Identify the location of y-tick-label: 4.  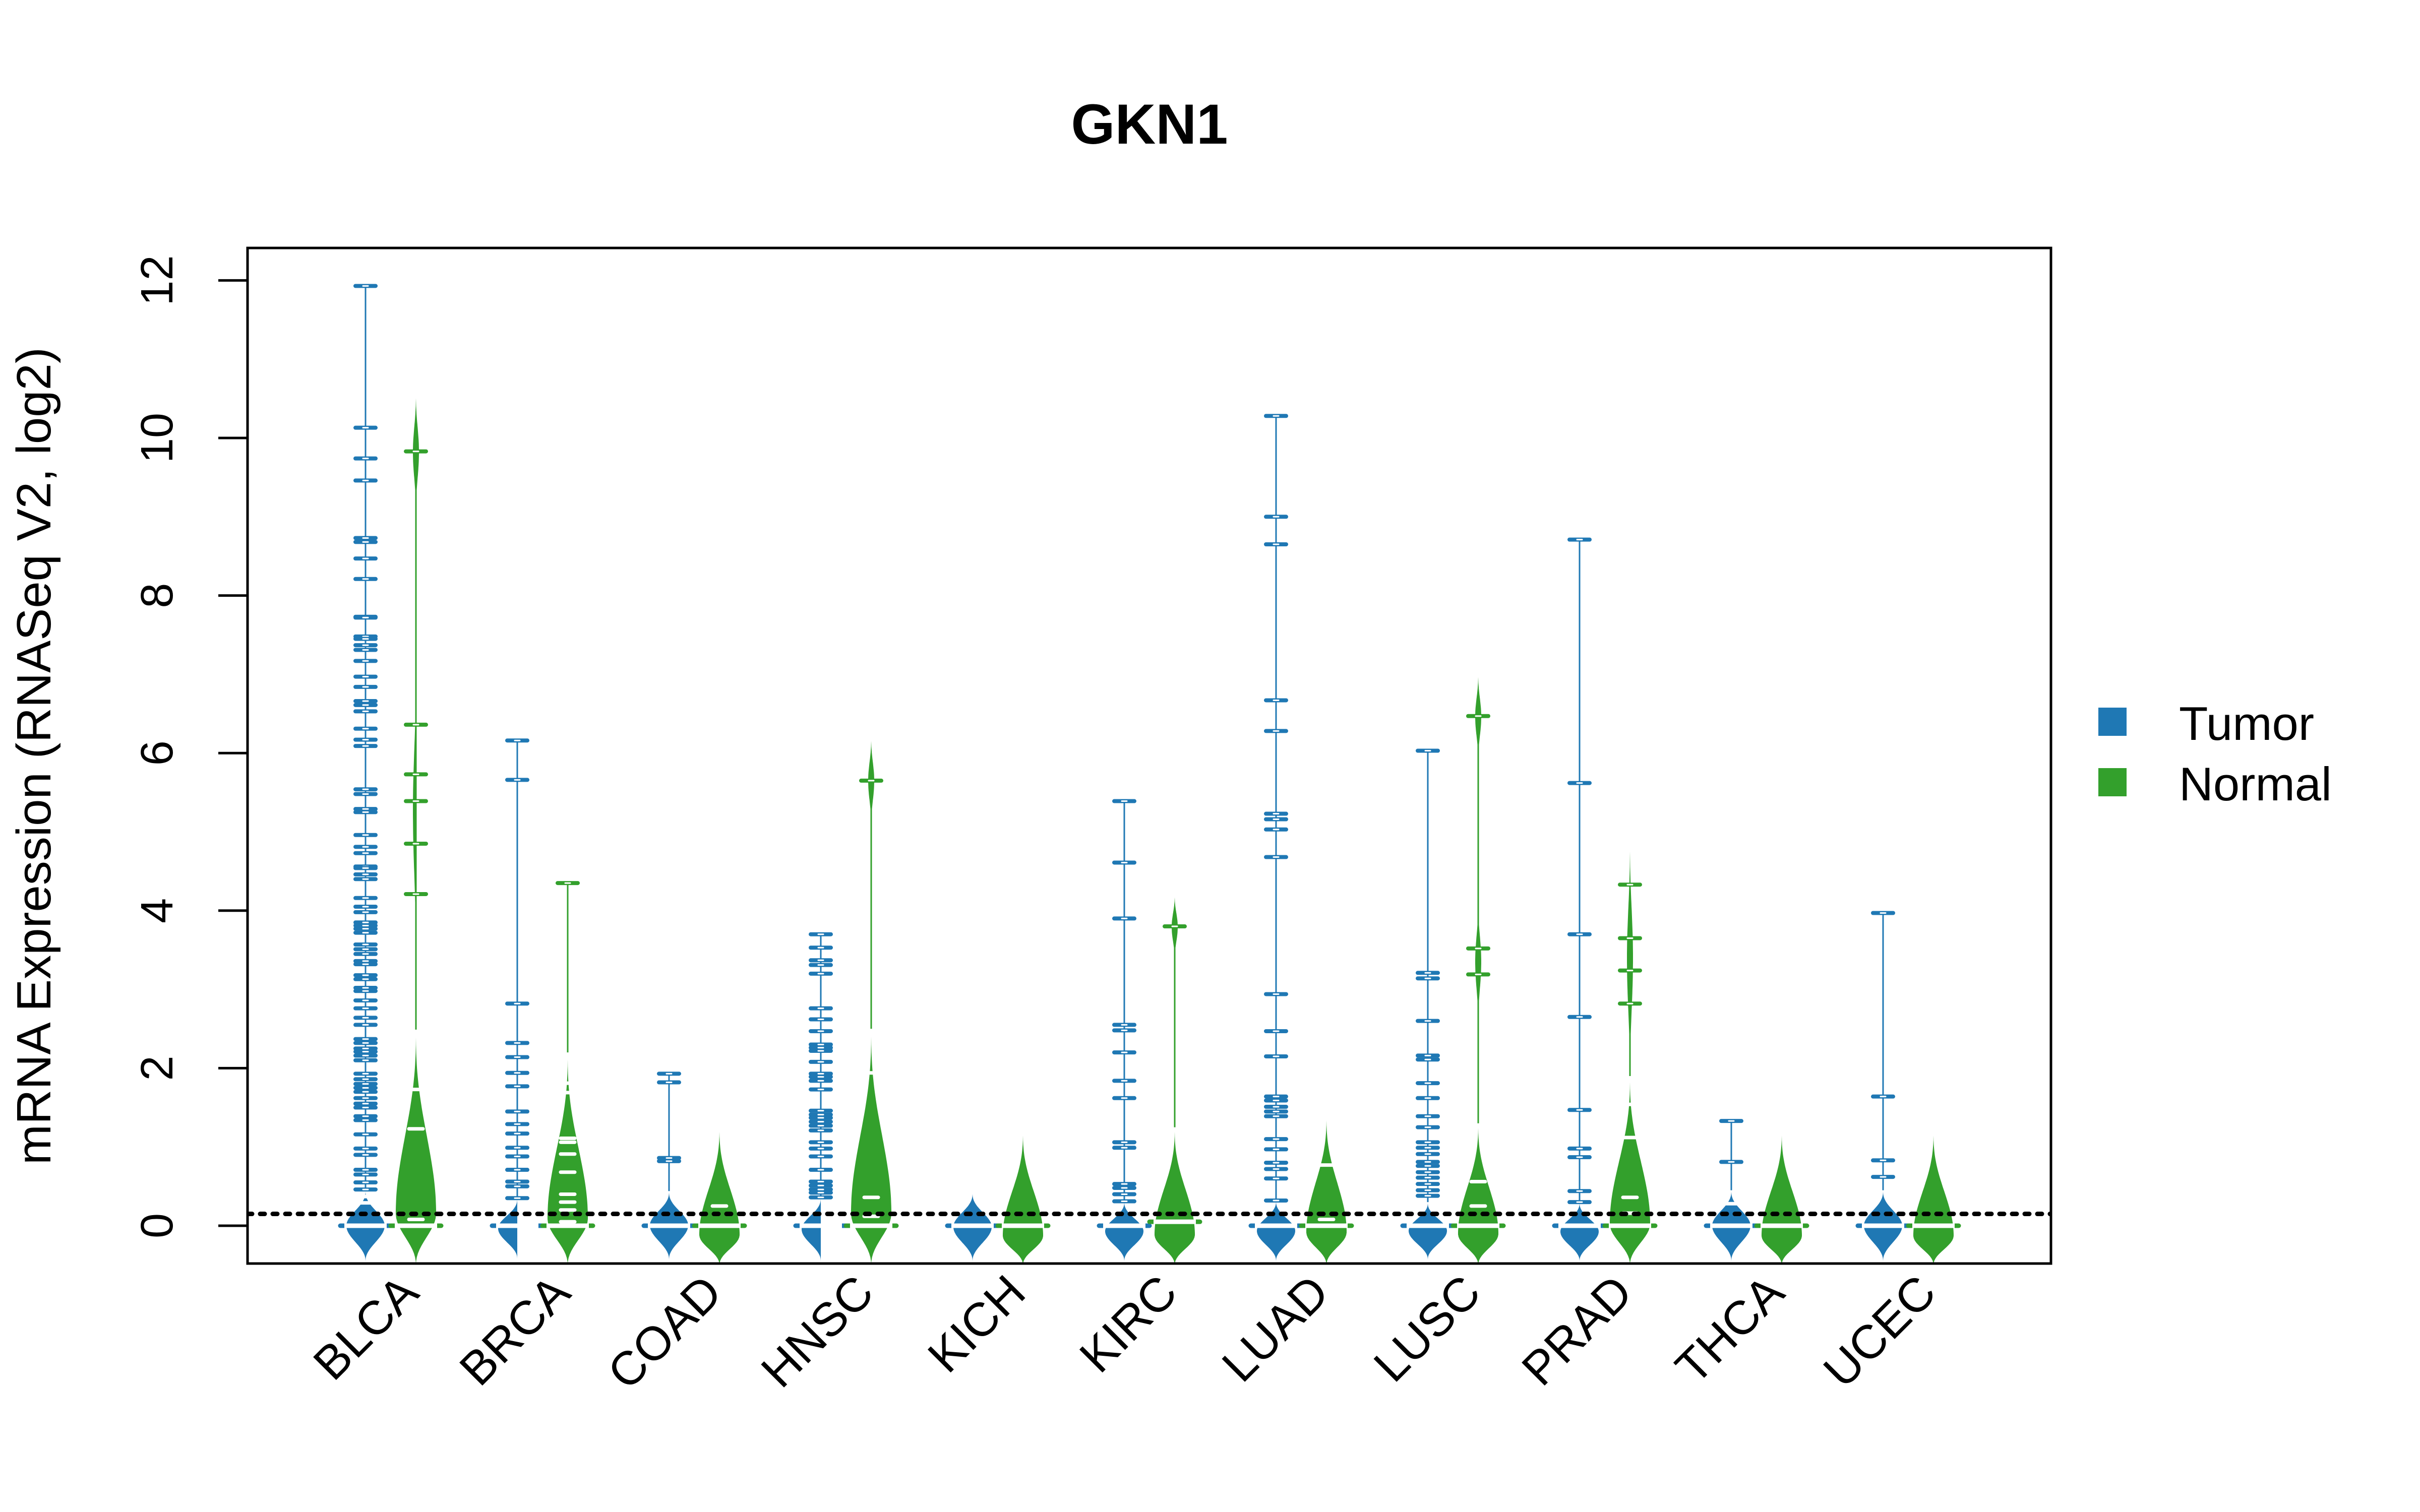
(157, 910).